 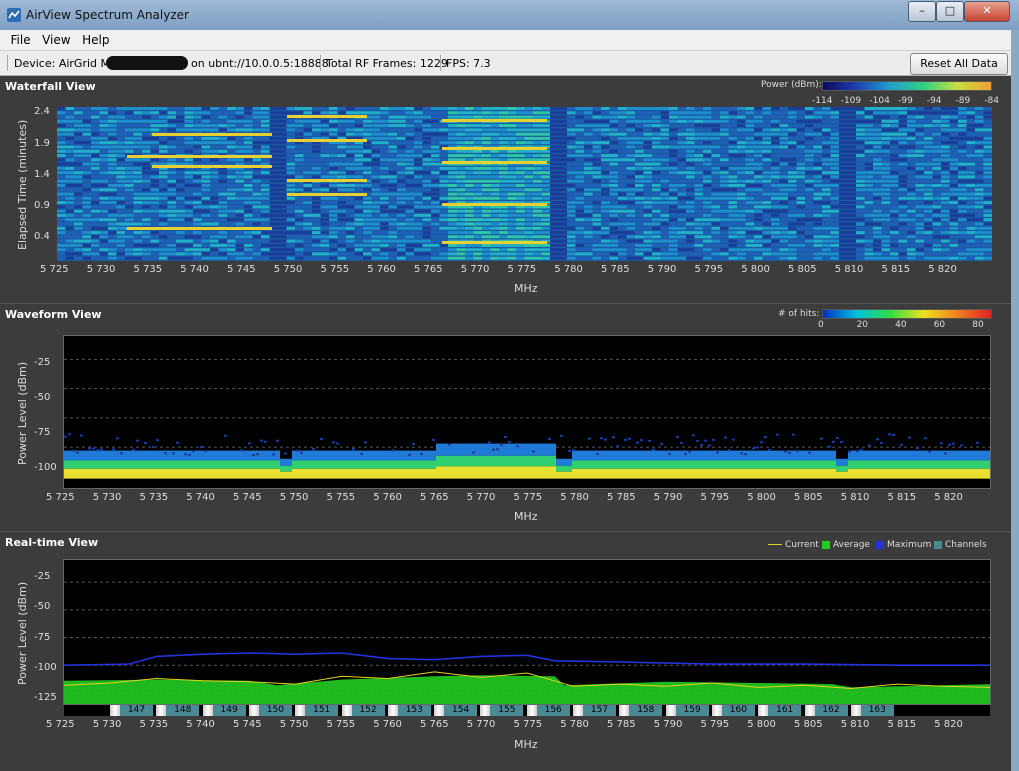 I want to click on channel-163: 163, so click(x=877, y=710).